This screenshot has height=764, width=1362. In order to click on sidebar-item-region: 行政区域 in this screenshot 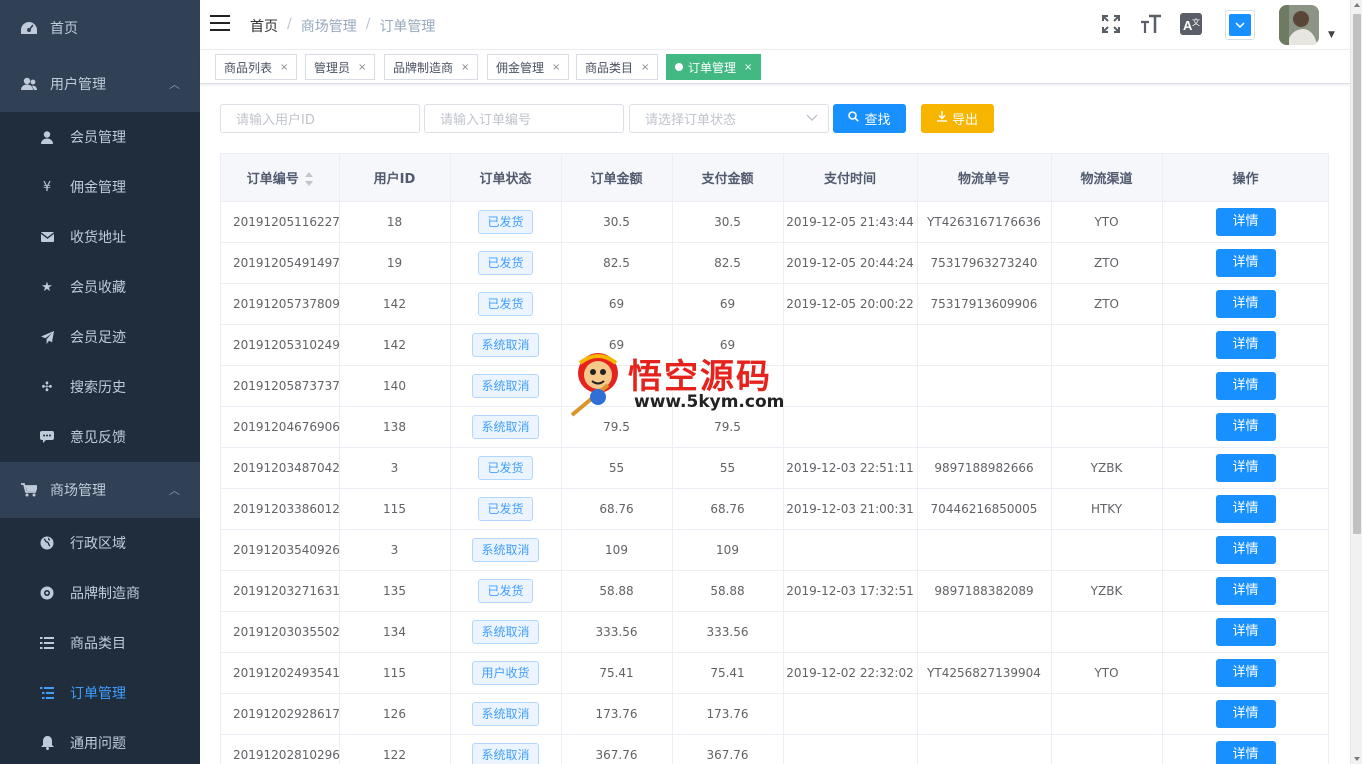, I will do `click(100, 543)`.